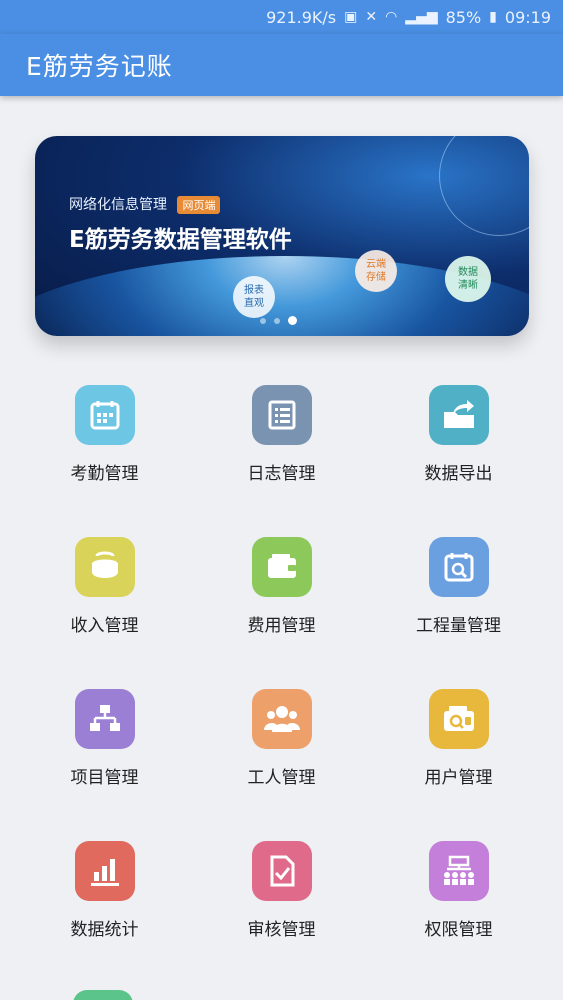  What do you see at coordinates (281, 598) in the screenshot?
I see `menu-item: 费用管理` at bounding box center [281, 598].